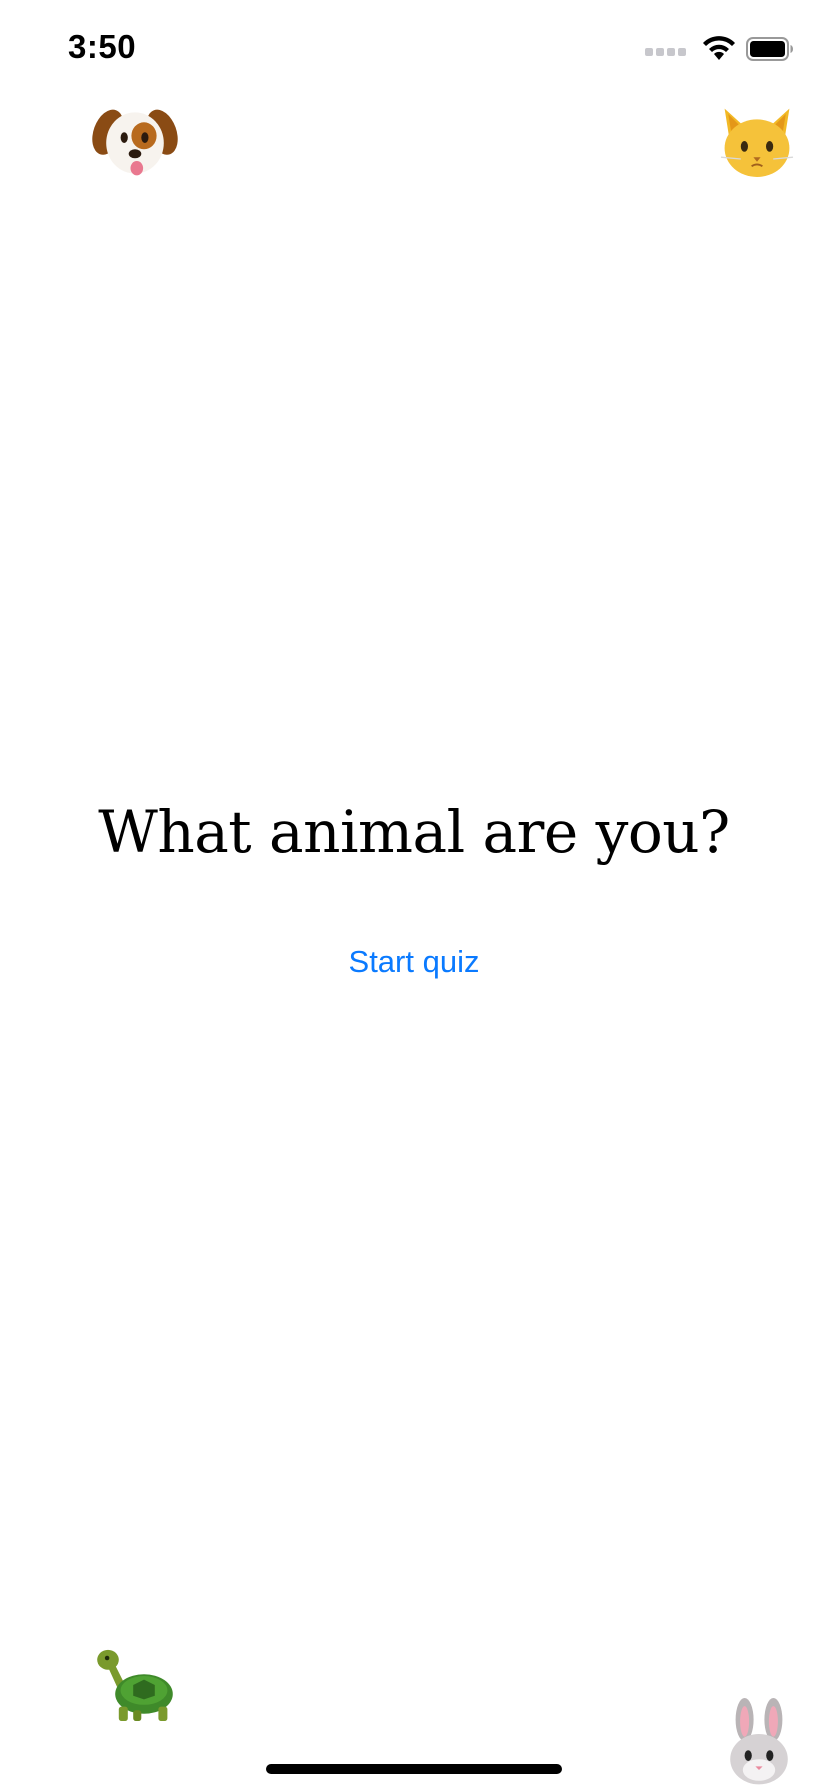  What do you see at coordinates (414, 1769) in the screenshot?
I see `home-indicator` at bounding box center [414, 1769].